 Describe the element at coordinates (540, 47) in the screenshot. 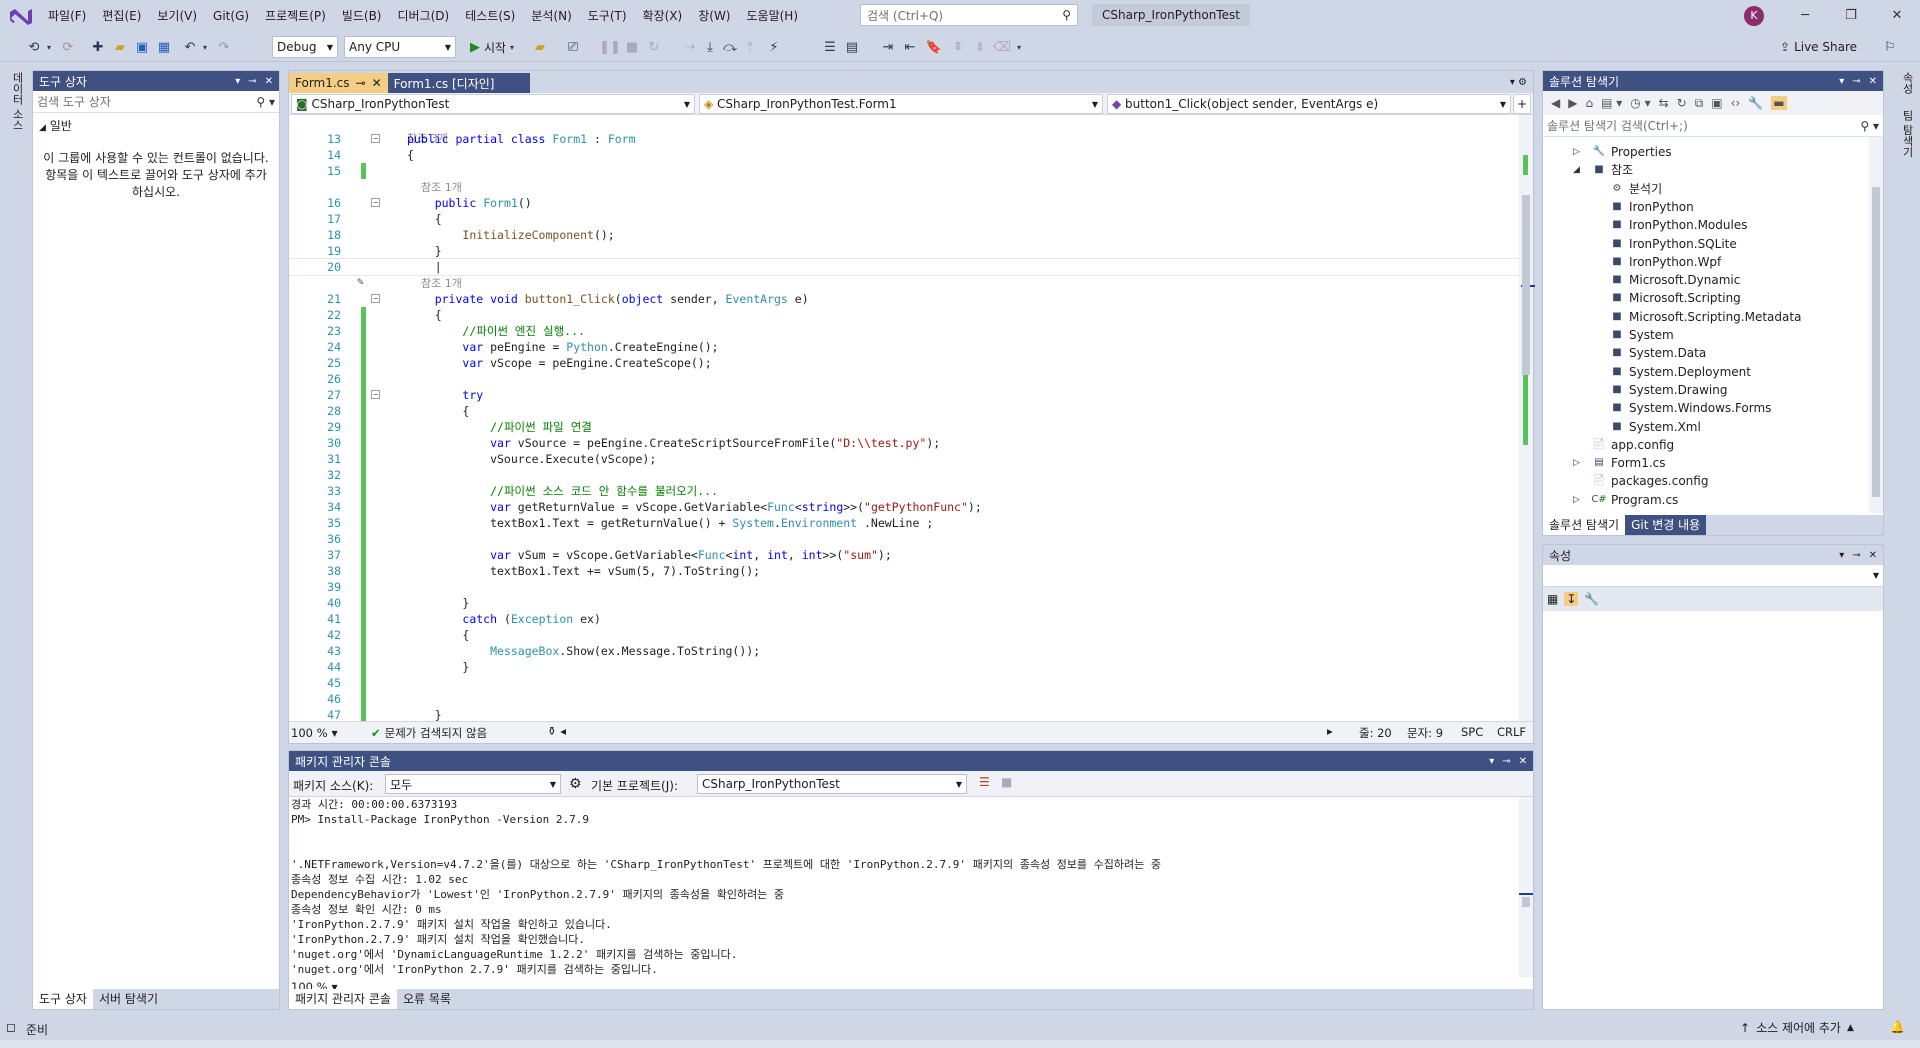

I see `folder-icon: ▰` at that location.